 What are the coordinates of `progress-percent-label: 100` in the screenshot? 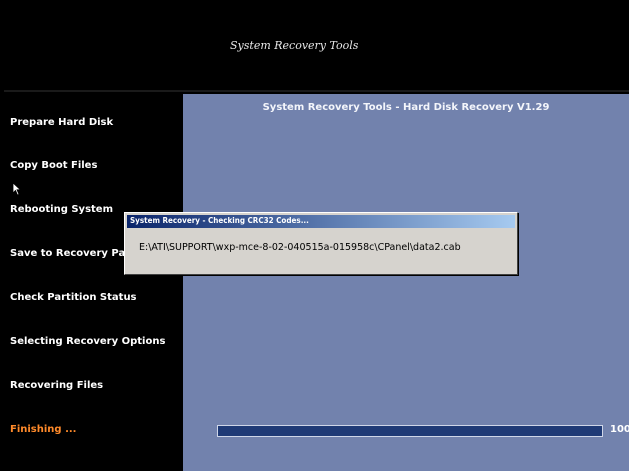 It's located at (619, 429).